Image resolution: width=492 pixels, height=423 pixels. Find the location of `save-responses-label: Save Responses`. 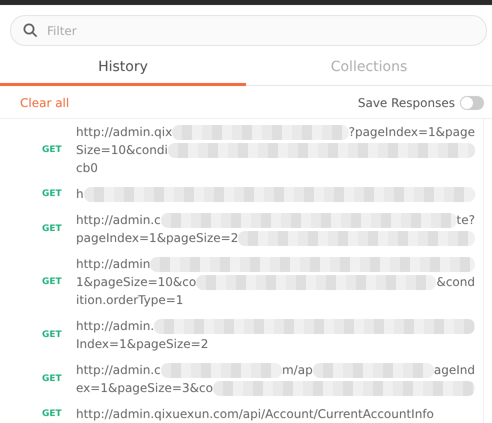

save-responses-label: Save Responses is located at coordinates (406, 103).